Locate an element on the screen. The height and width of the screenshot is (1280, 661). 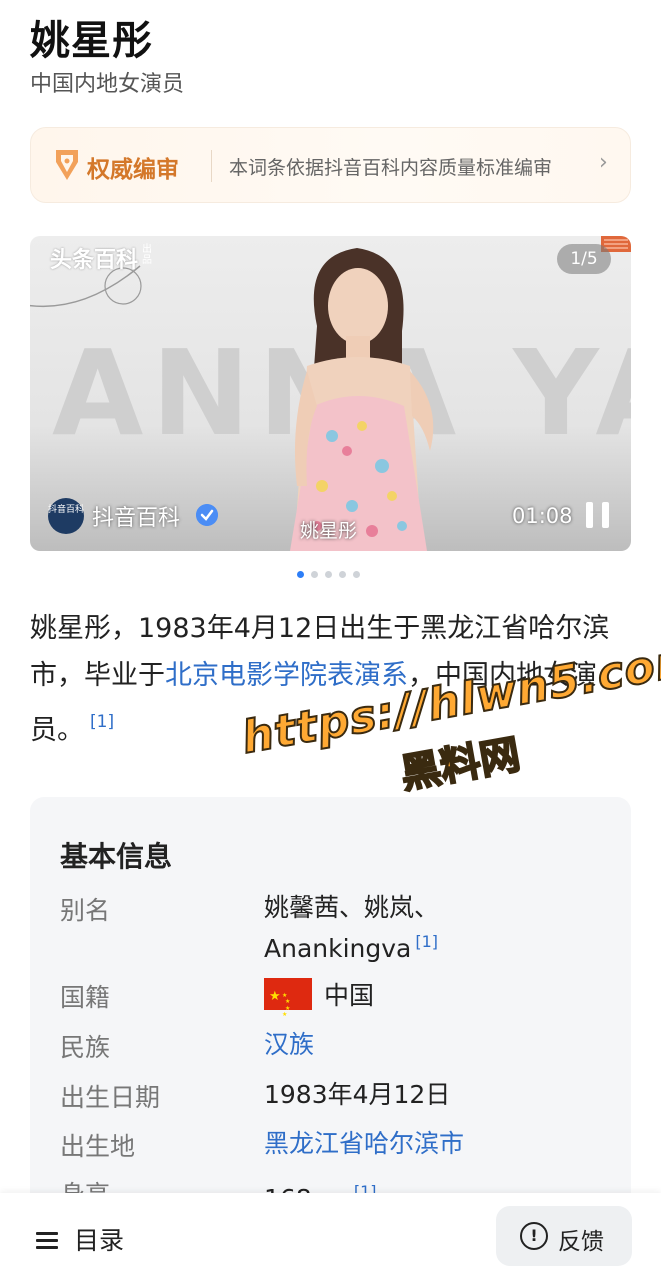
info-key: 出生日期 is located at coordinates (110, 1097).